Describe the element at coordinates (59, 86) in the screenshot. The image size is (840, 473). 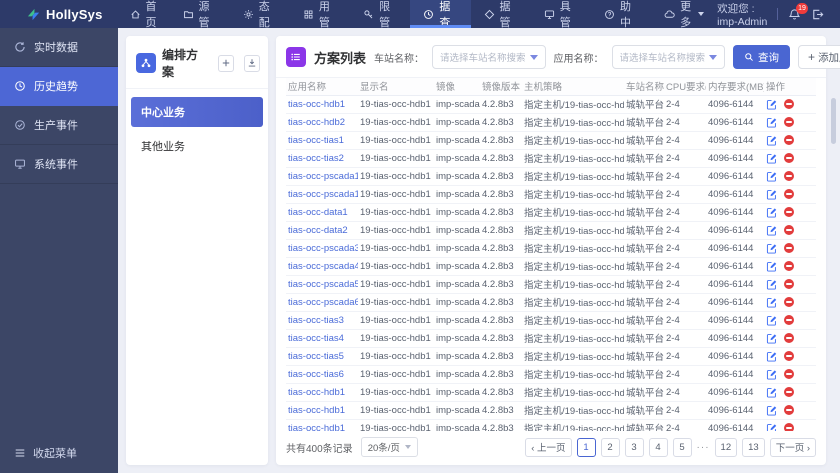
I see `sidebar-item: 历史趋势` at that location.